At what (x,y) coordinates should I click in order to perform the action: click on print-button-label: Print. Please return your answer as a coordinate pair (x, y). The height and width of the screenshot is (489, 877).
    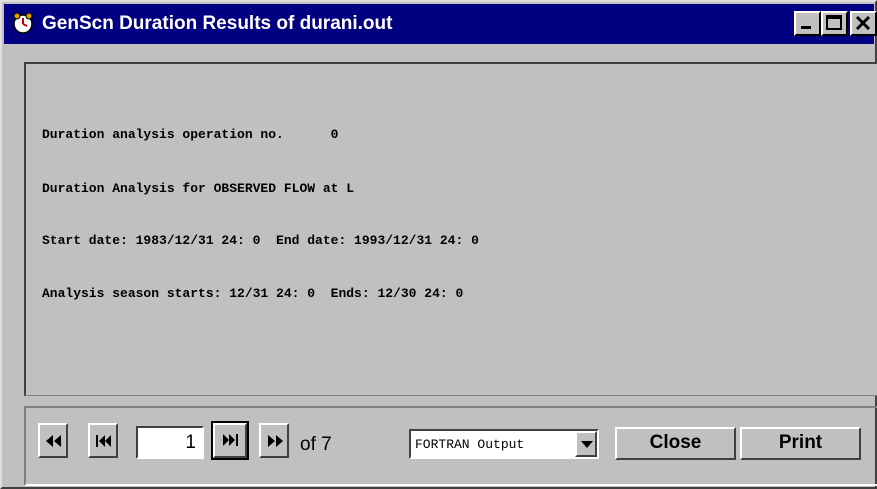
    Looking at the image, I should click on (800, 442).